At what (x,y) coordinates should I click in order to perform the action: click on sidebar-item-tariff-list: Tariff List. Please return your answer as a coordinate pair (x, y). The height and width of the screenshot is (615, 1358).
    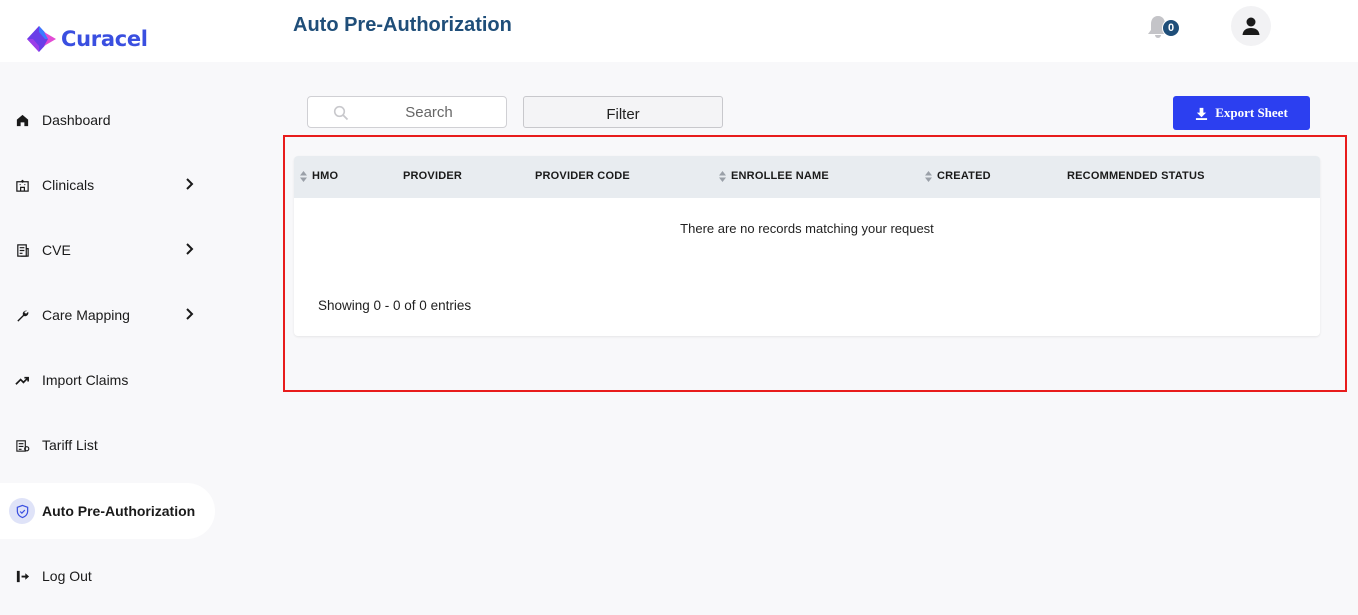
    Looking at the image, I should click on (107, 445).